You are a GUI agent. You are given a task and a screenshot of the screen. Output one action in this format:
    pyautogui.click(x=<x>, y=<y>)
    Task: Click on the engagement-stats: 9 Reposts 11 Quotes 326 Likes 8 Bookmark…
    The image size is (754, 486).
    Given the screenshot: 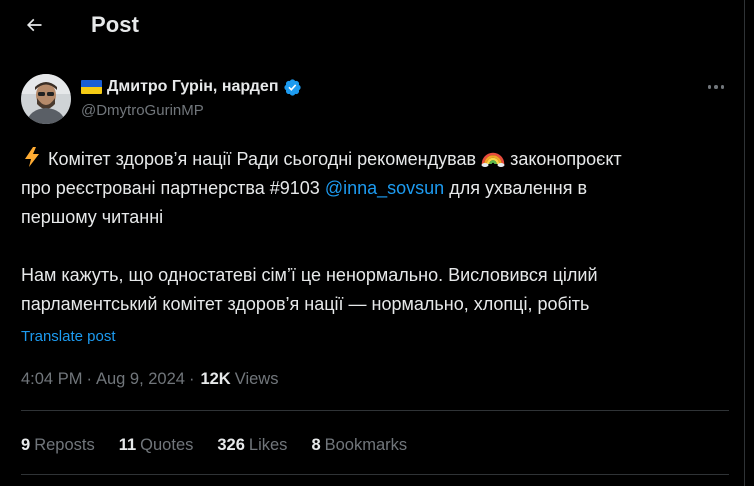 What is the action you would take?
    pyautogui.click(x=226, y=445)
    